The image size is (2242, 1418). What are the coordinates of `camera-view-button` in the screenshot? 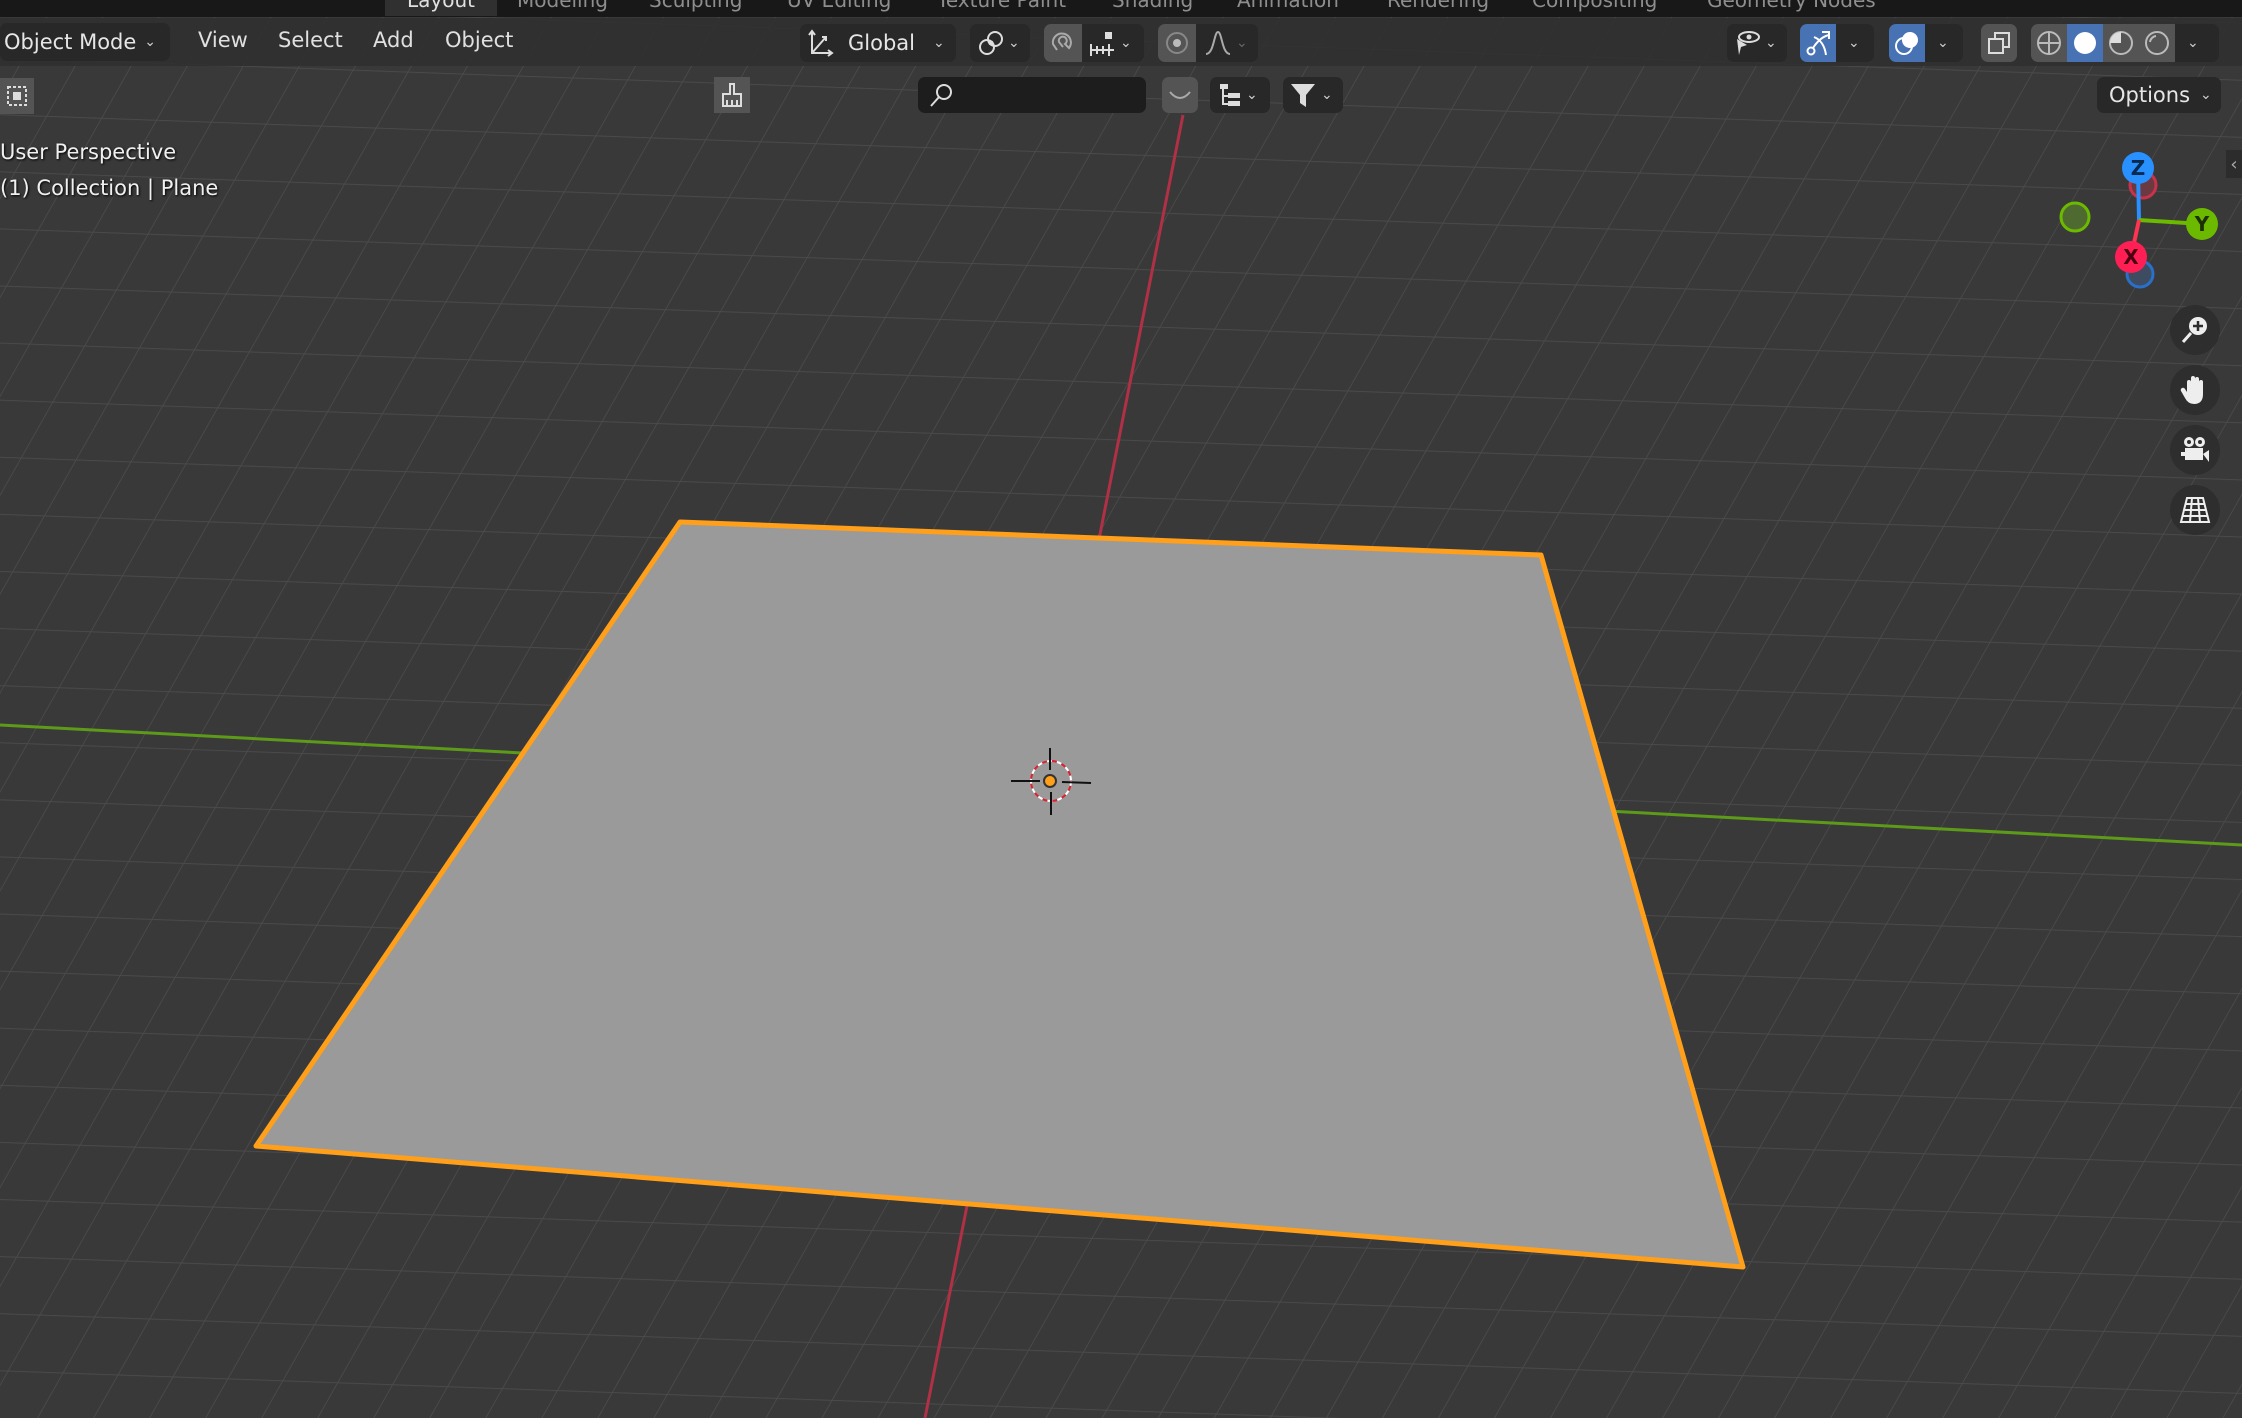 It's located at (2195, 450).